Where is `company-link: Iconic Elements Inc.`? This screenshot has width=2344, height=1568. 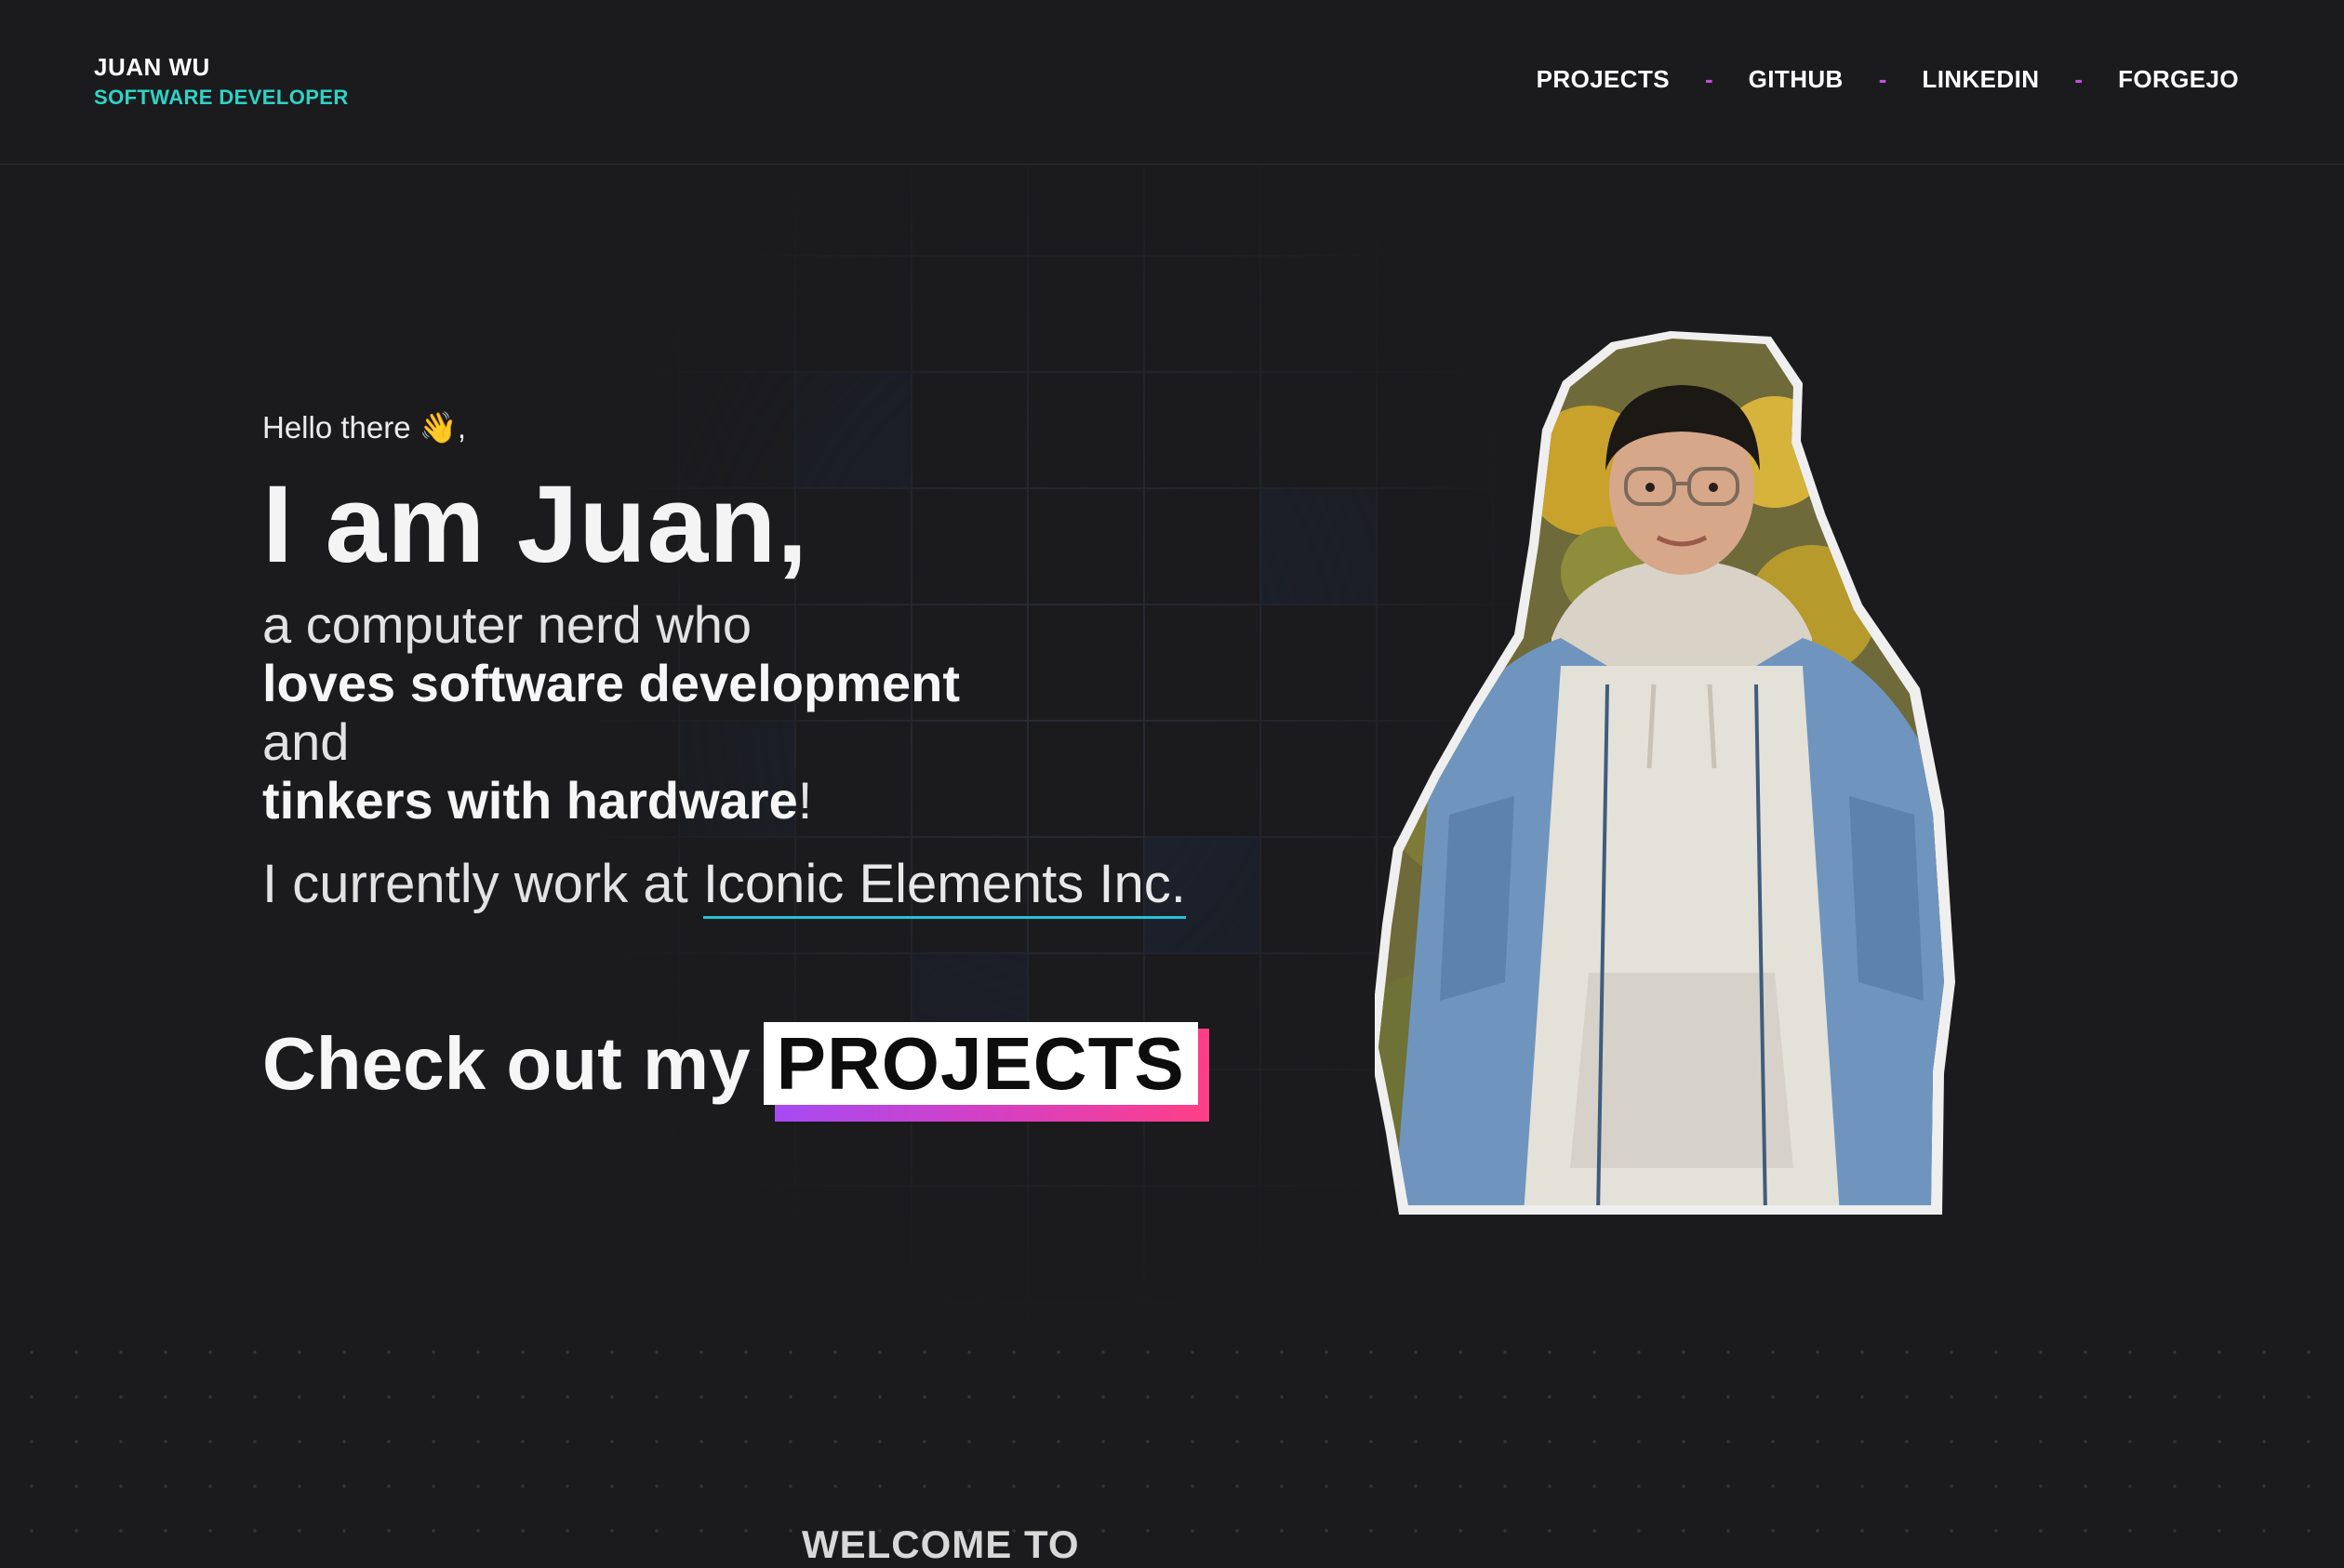
company-link: Iconic Elements Inc. is located at coordinates (944, 886).